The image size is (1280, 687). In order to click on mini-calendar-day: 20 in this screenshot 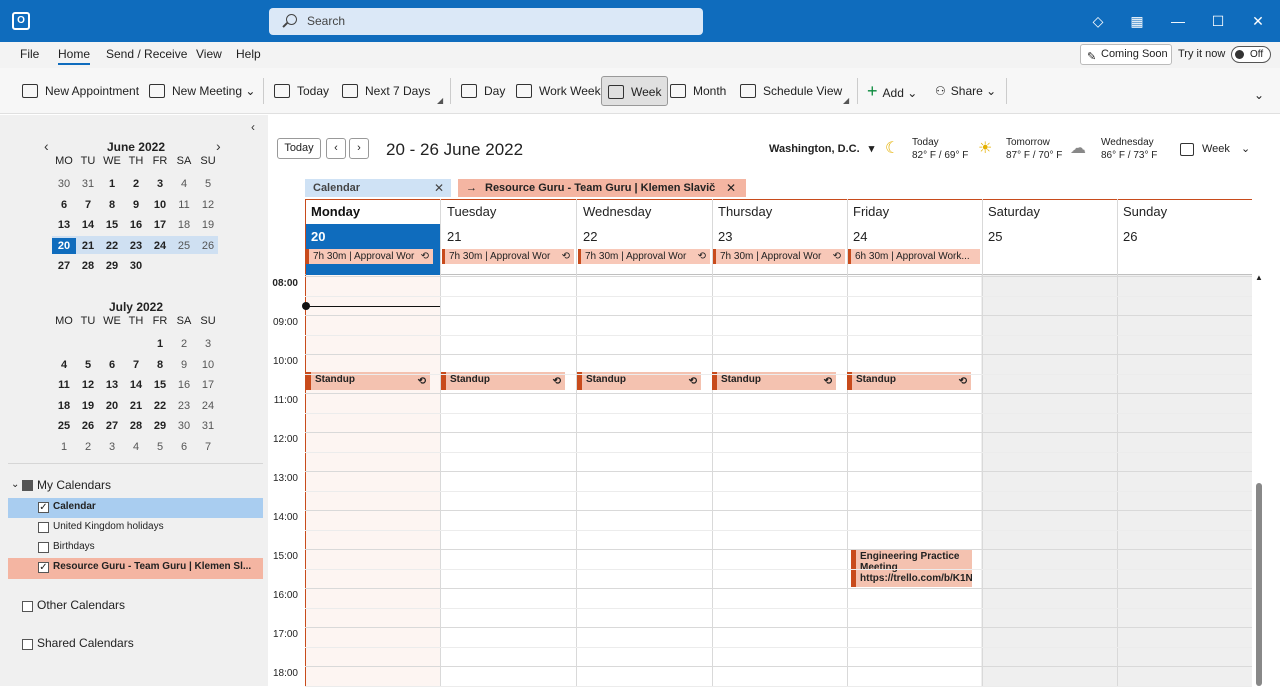, I will do `click(112, 406)`.